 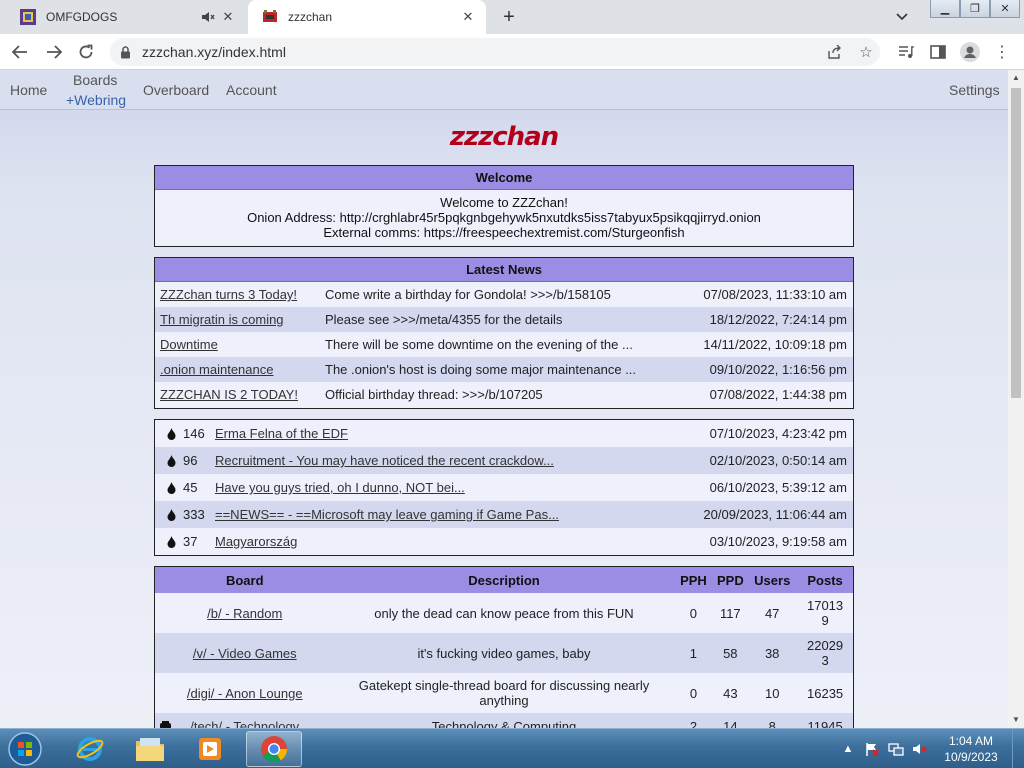 I want to click on board-link: /tech/ - Technology, so click(x=244, y=723).